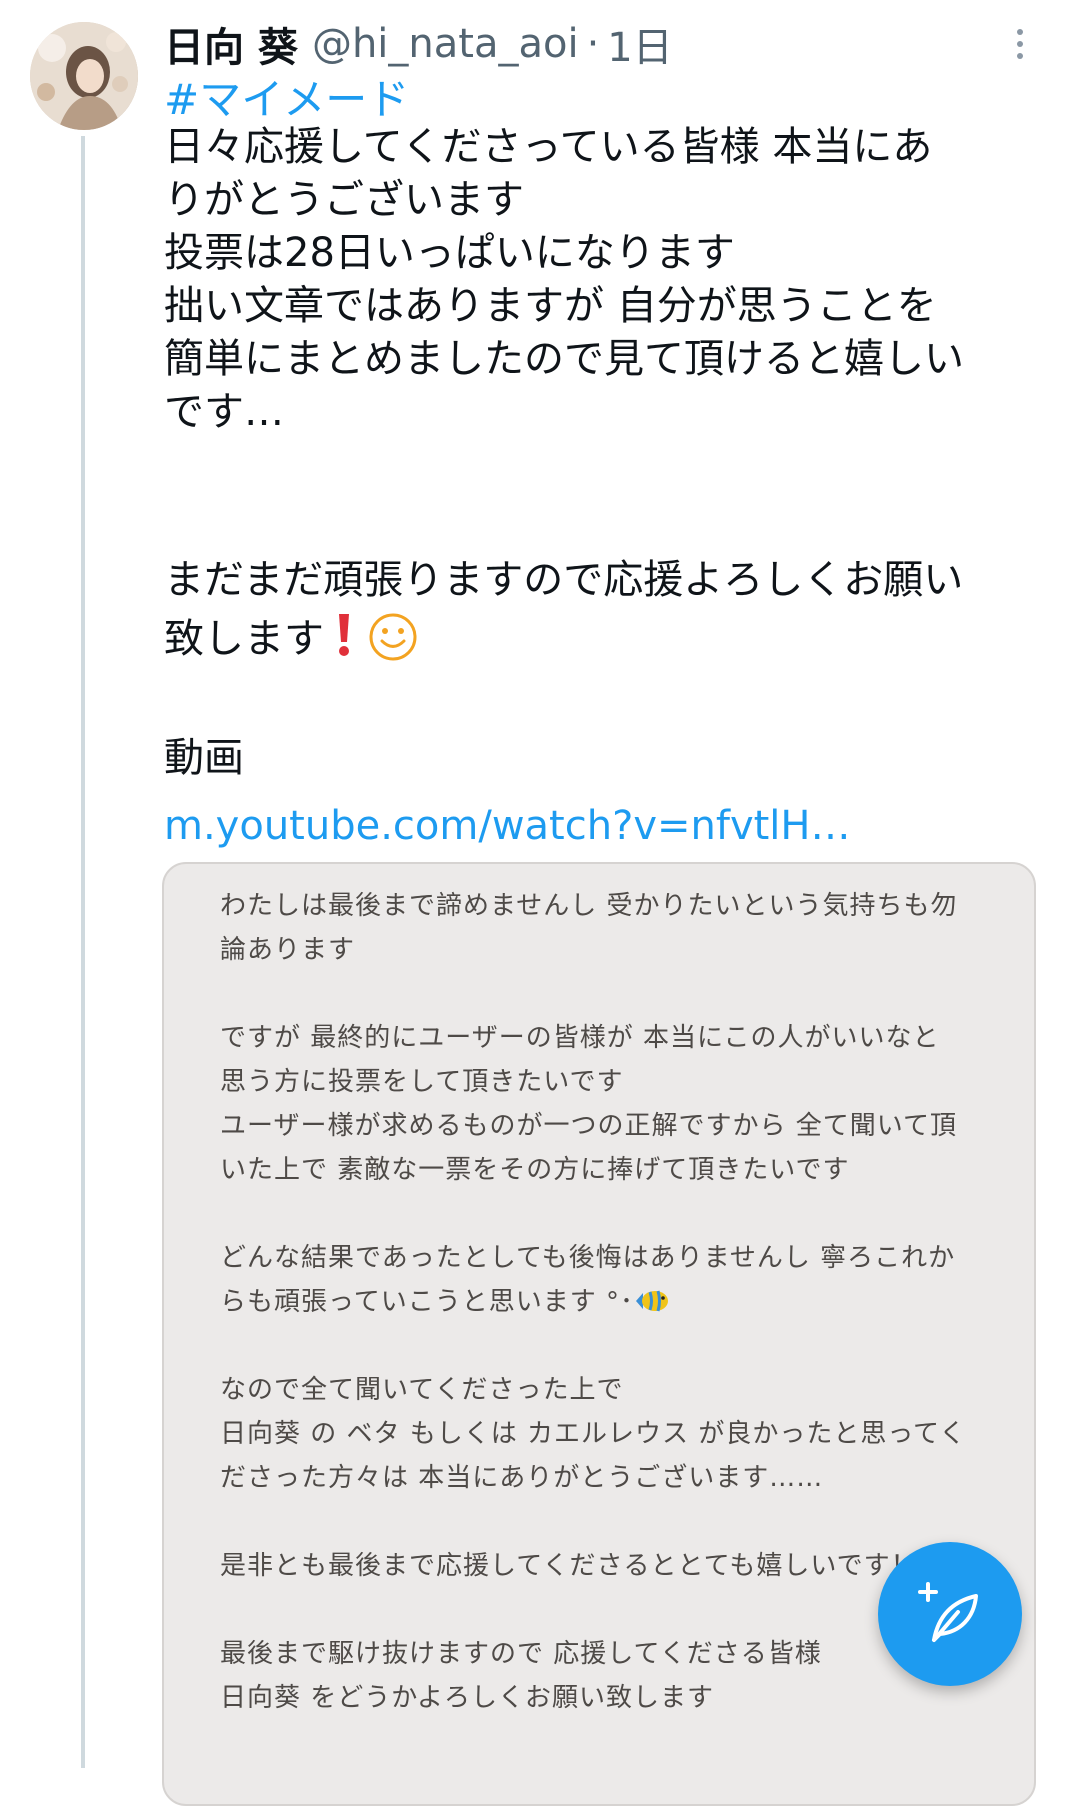 This screenshot has width=1080, height=1806. I want to click on tweet-text-line: 日々応援してくださっている皆様 本当にあ, so click(548, 147).